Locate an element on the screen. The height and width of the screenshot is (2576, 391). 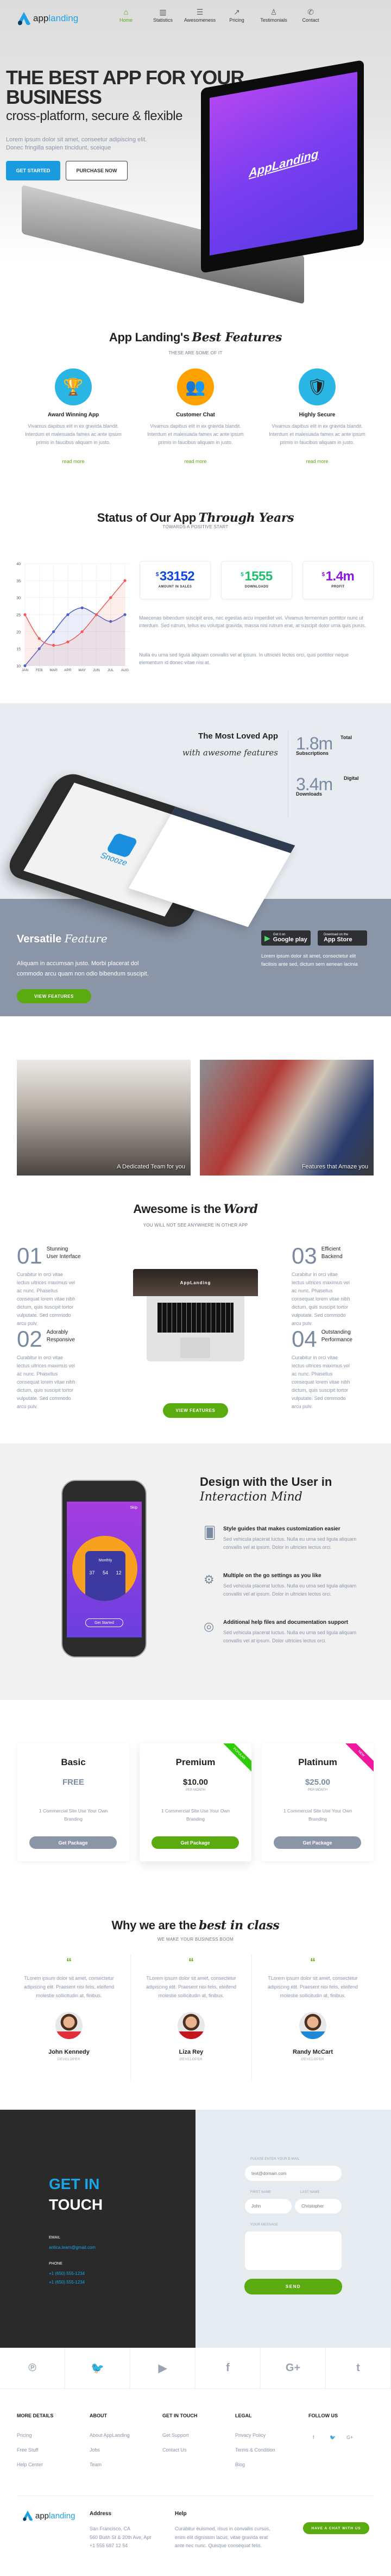
footer-logo: app landing is located at coordinates (48, 2516).